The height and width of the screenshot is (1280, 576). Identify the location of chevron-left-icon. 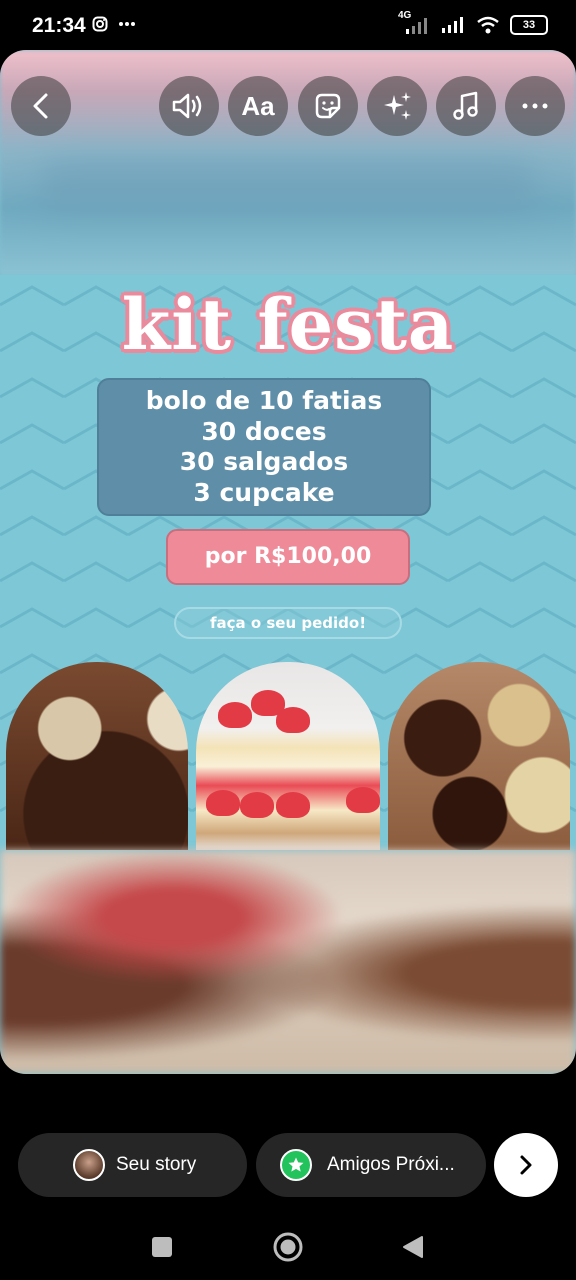
(40, 106).